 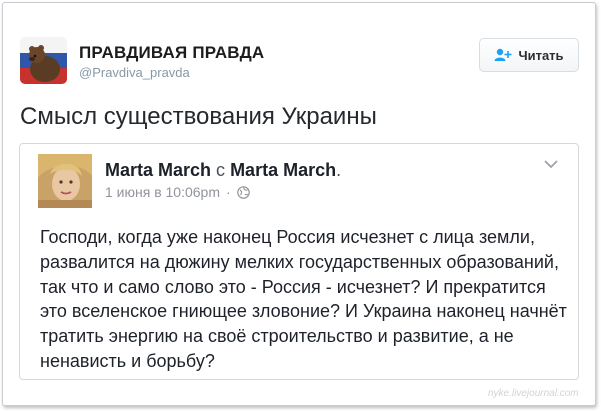 What do you see at coordinates (533, 393) in the screenshot?
I see `watermark: nyke.livejournal.com` at bounding box center [533, 393].